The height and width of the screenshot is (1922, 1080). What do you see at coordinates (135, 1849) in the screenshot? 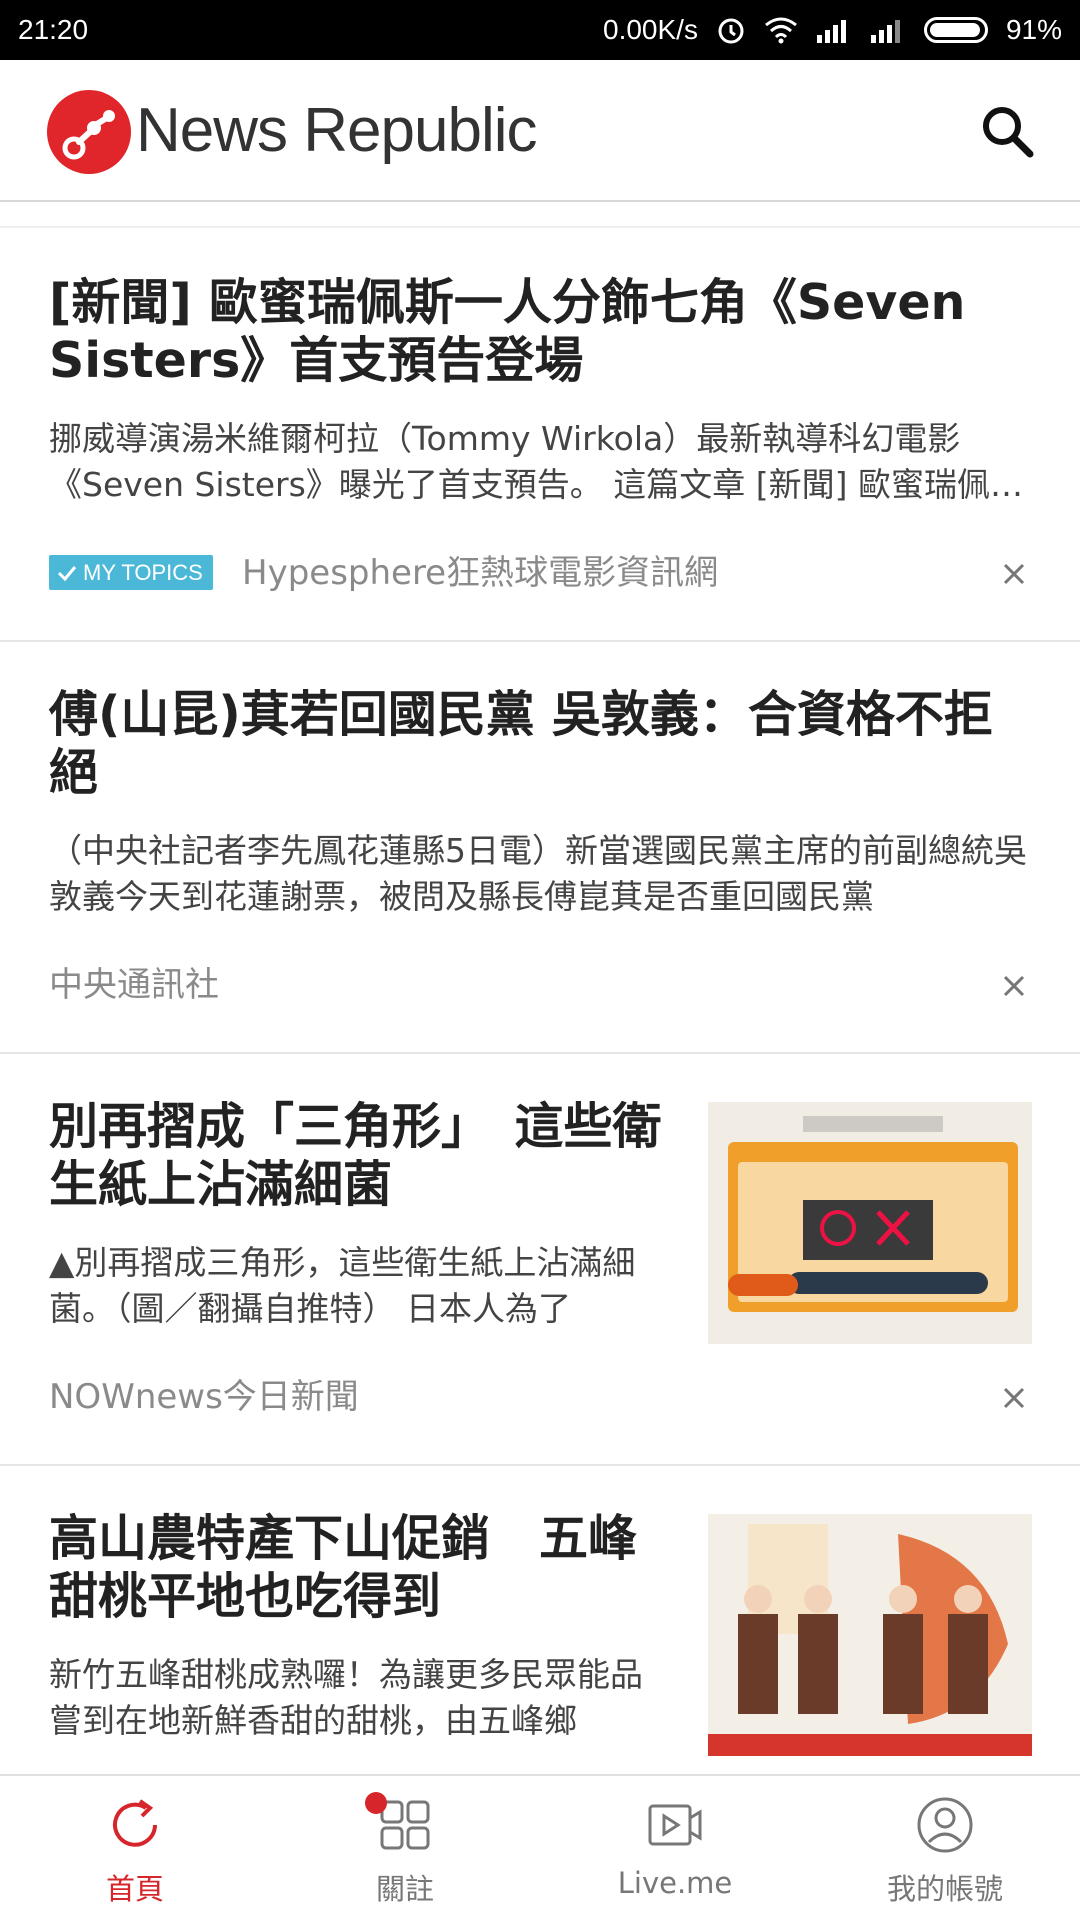
I see `nav-item-home: 首頁` at bounding box center [135, 1849].